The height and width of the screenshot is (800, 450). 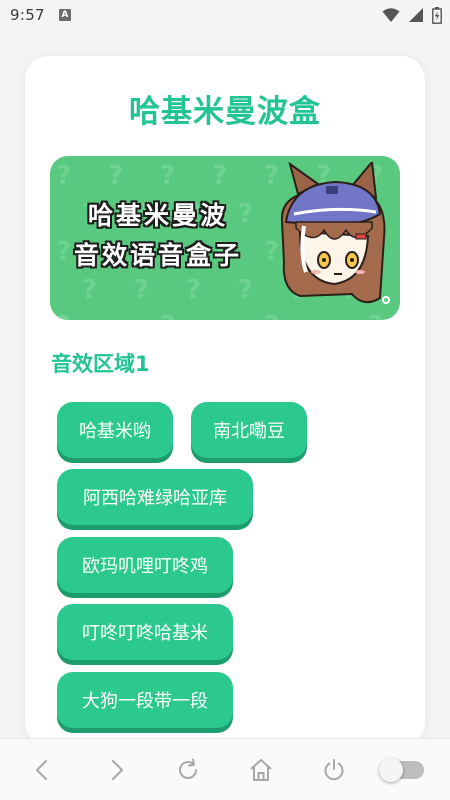 I want to click on status-bar: 9:57 A, so click(x=225, y=15).